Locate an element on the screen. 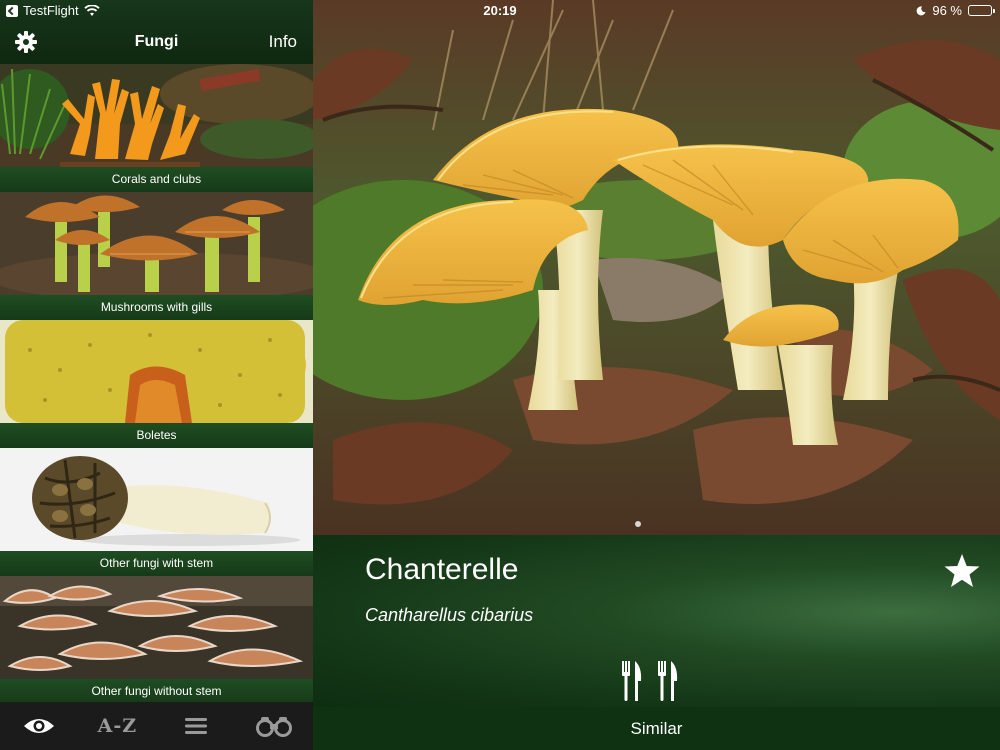  similar-button: Similar is located at coordinates (656, 728).